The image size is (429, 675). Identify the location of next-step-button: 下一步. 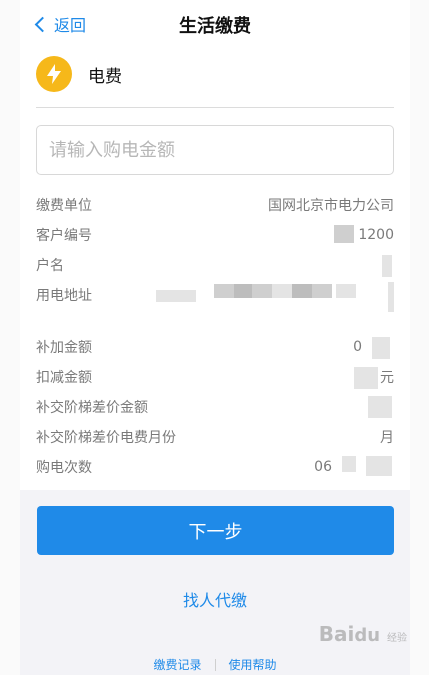
(215, 530).